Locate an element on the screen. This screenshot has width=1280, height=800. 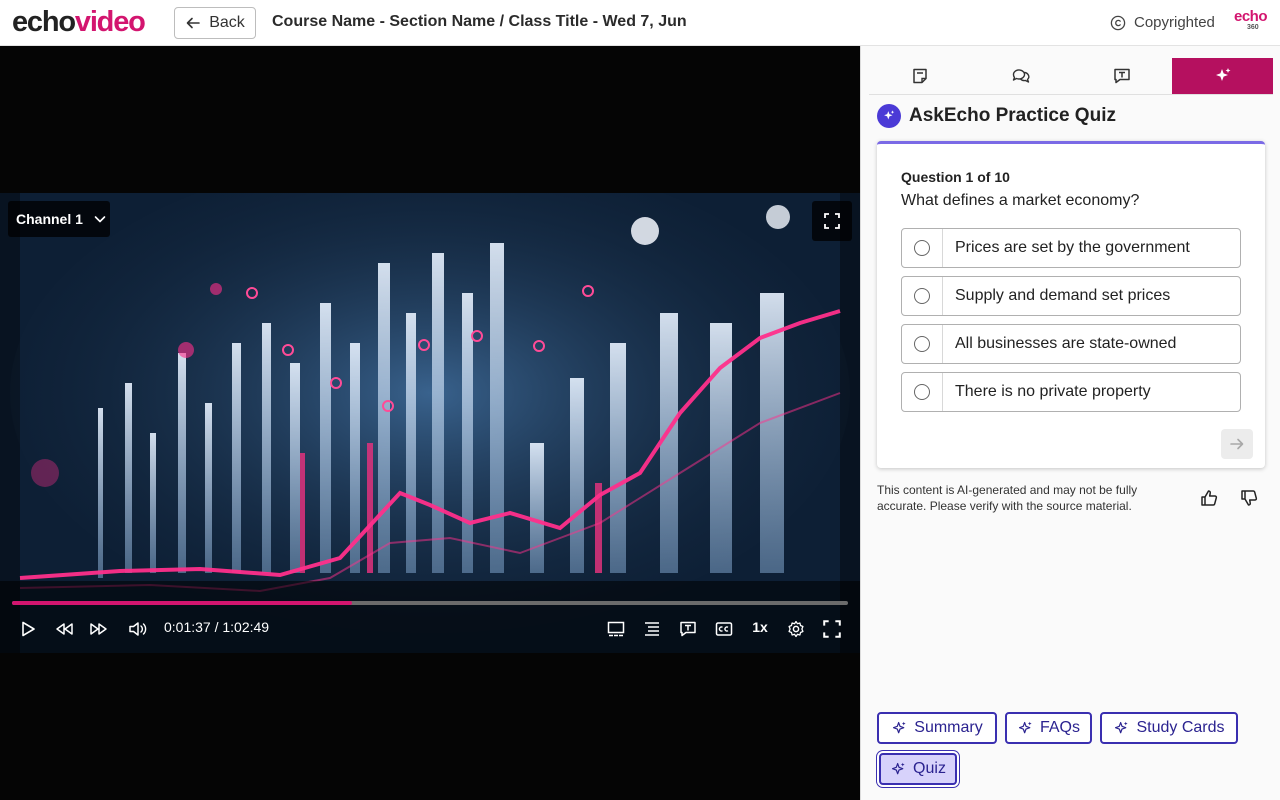
summary-chip: Summary is located at coordinates (937, 728).